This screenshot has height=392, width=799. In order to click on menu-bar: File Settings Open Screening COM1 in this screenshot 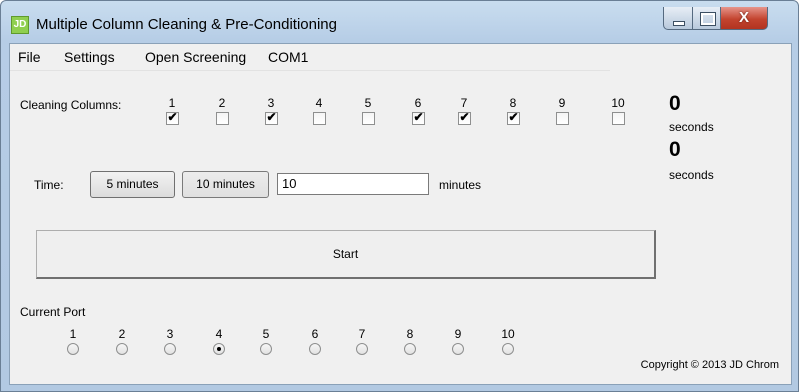, I will do `click(310, 57)`.